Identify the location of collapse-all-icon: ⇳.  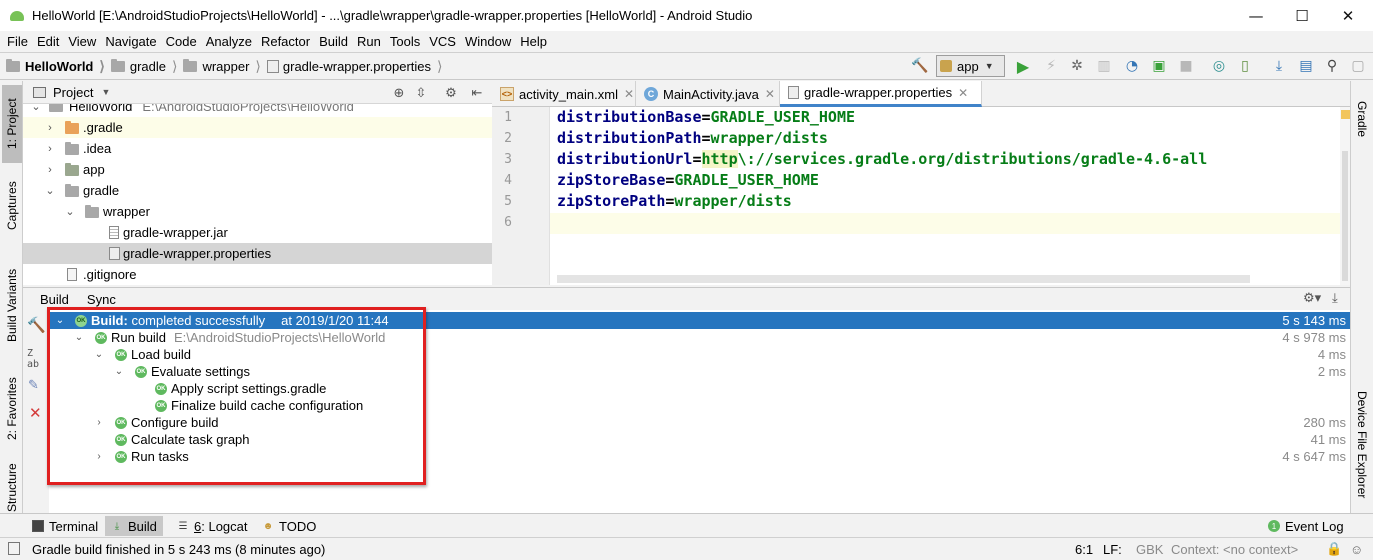
(421, 93).